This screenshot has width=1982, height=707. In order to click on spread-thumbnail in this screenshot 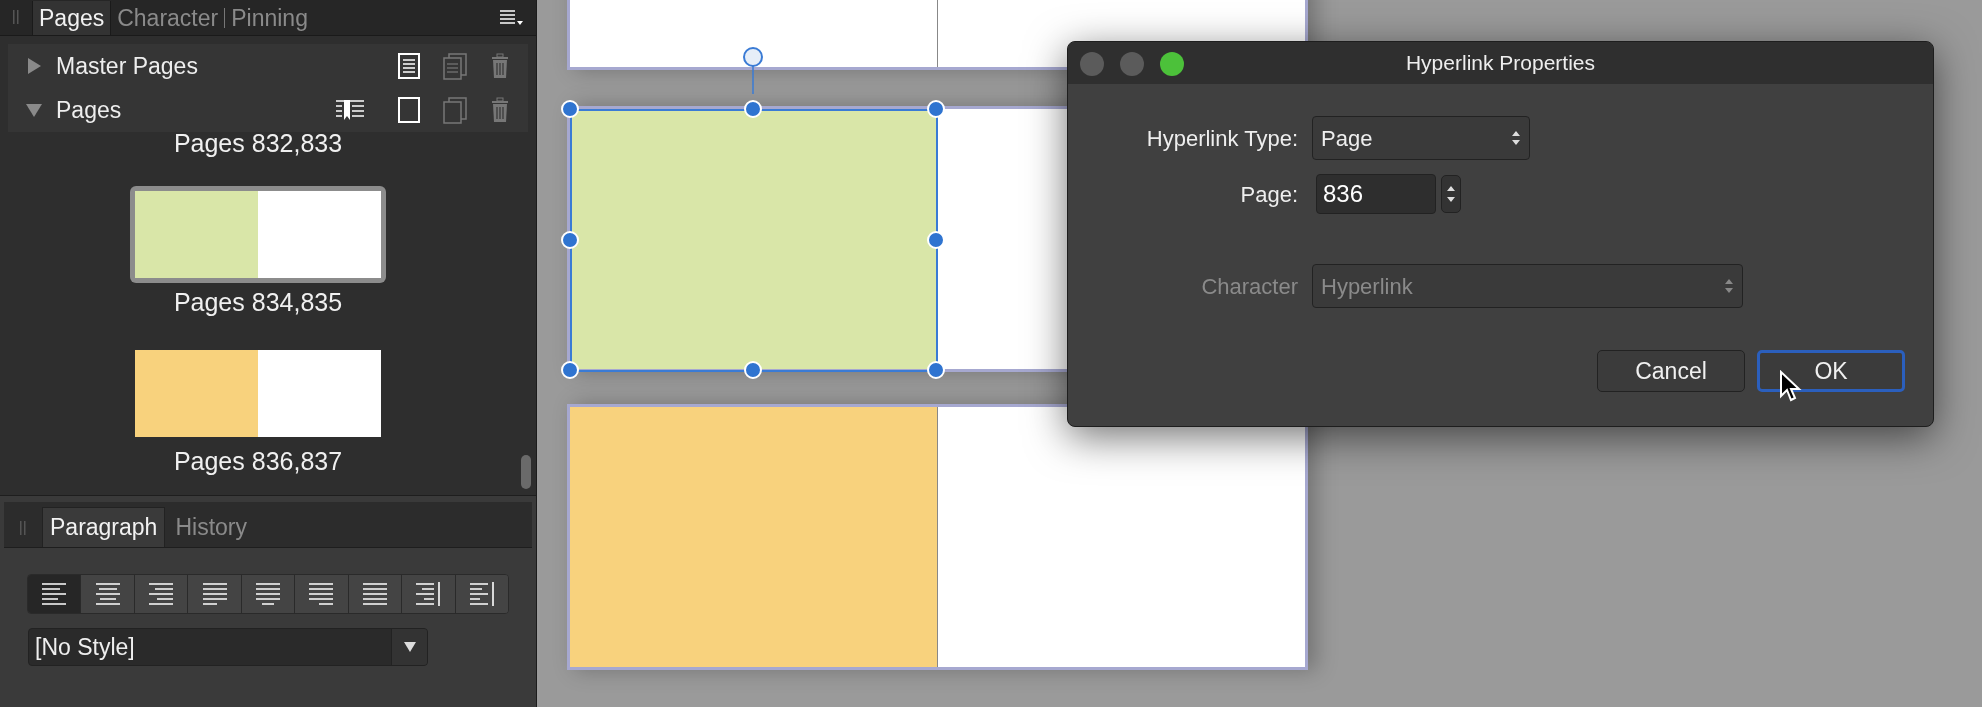, I will do `click(258, 234)`.